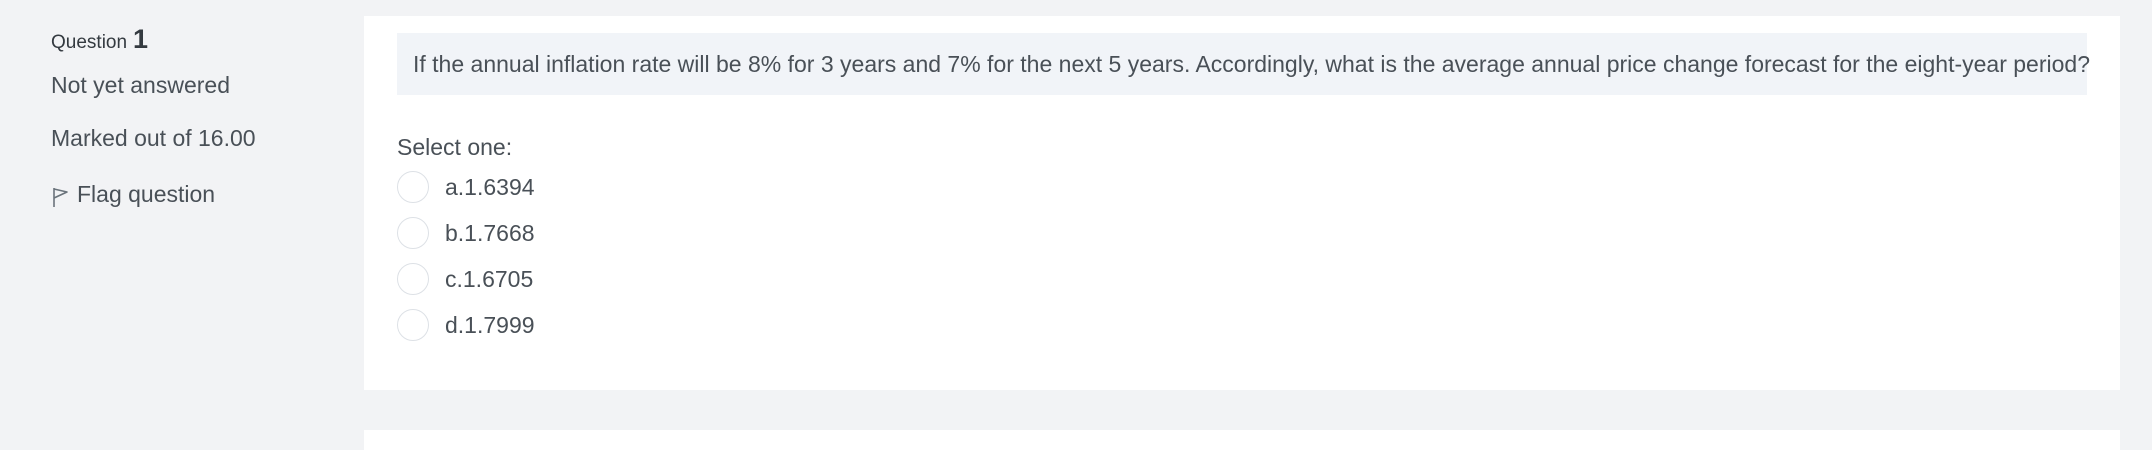 This screenshot has height=450, width=2152. Describe the element at coordinates (490, 232) in the screenshot. I see `answer-label-b: b.1.7668` at that location.